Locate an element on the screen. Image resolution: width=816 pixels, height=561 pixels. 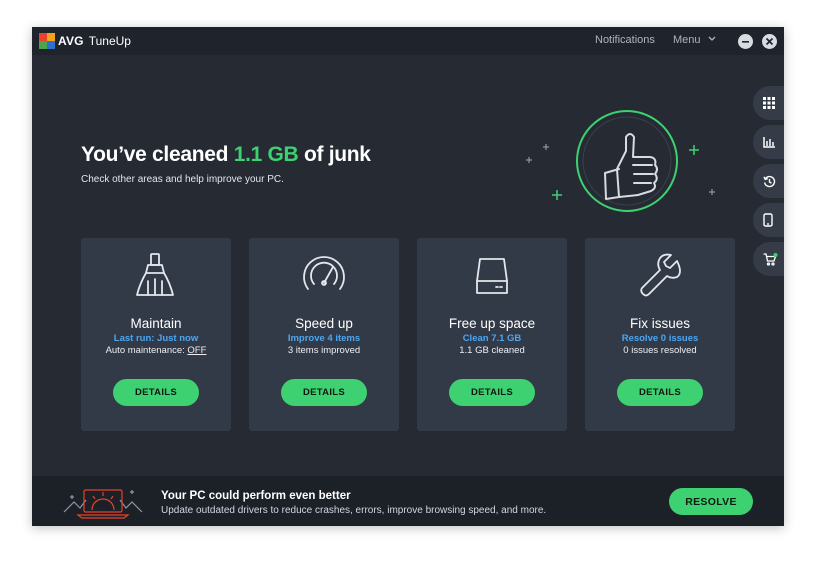
close-icon is located at coordinates (769, 41).